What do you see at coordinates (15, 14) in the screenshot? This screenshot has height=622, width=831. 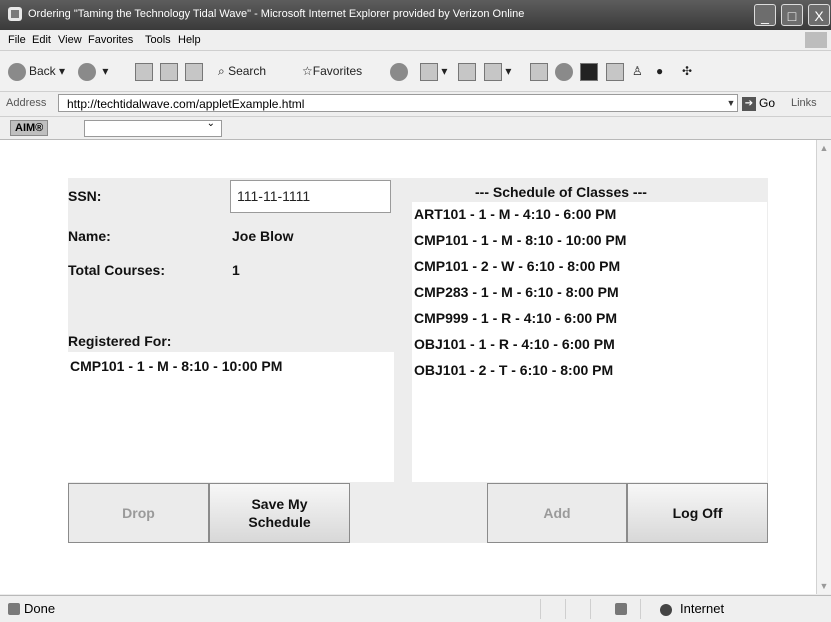 I see `ie-icon` at bounding box center [15, 14].